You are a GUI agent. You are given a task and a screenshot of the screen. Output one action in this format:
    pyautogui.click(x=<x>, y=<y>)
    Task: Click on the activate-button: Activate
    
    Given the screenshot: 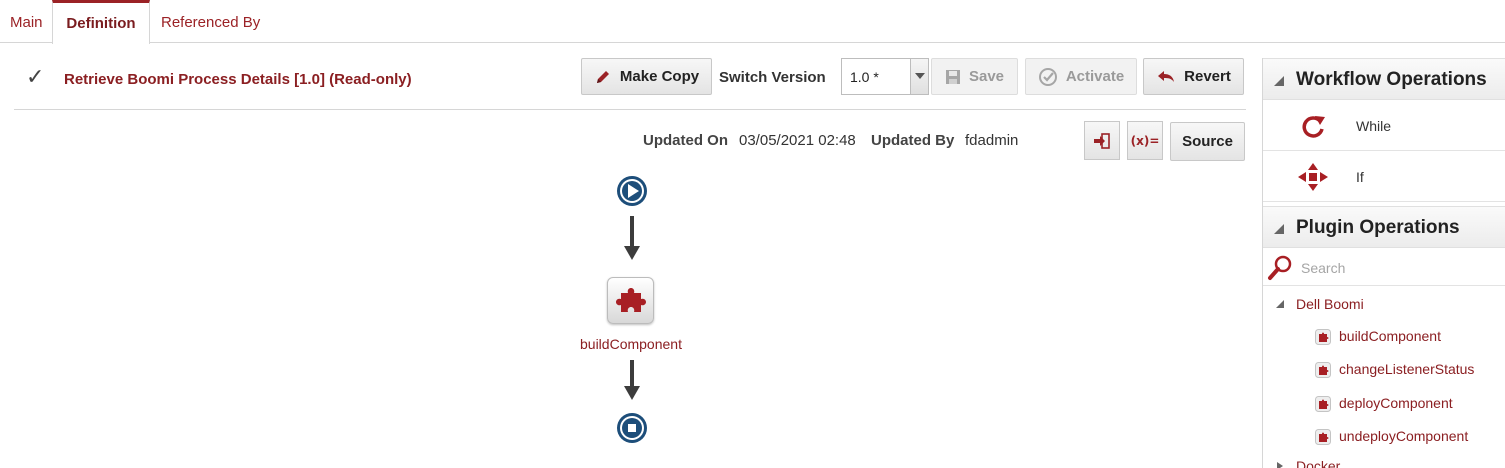 What is the action you would take?
    pyautogui.click(x=1081, y=76)
    